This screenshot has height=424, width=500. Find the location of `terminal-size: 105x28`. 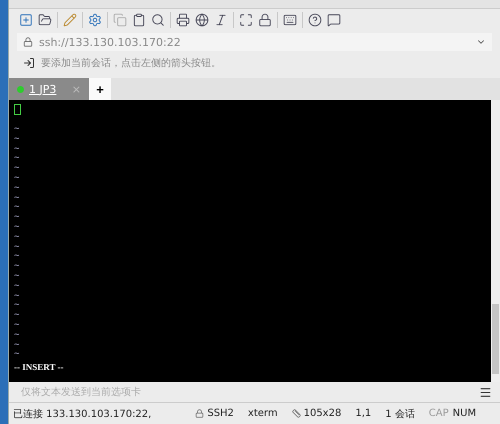

terminal-size: 105x28 is located at coordinates (323, 413).